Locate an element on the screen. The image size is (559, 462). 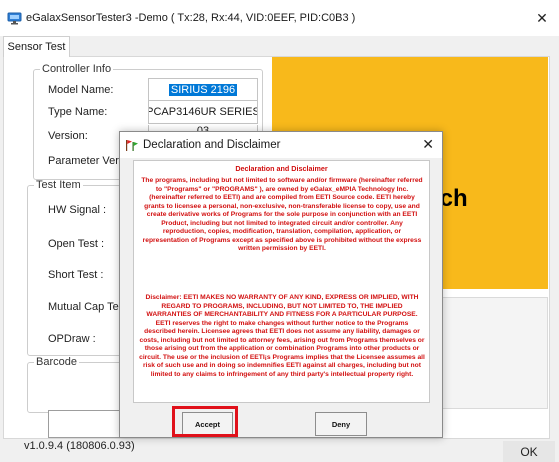
type-name-label: Type Name: is located at coordinates (78, 112).